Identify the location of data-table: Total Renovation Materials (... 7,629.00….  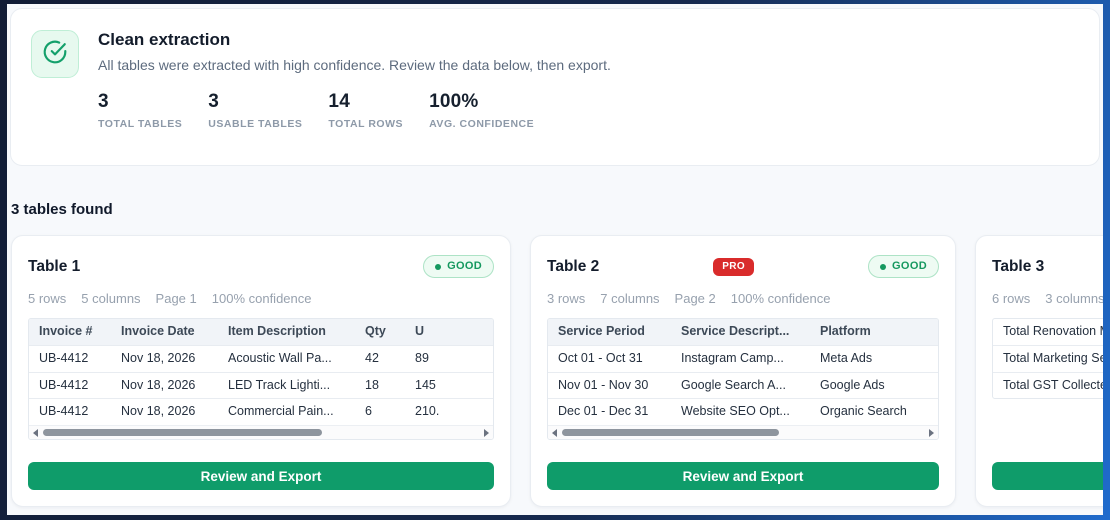
(1048, 359).